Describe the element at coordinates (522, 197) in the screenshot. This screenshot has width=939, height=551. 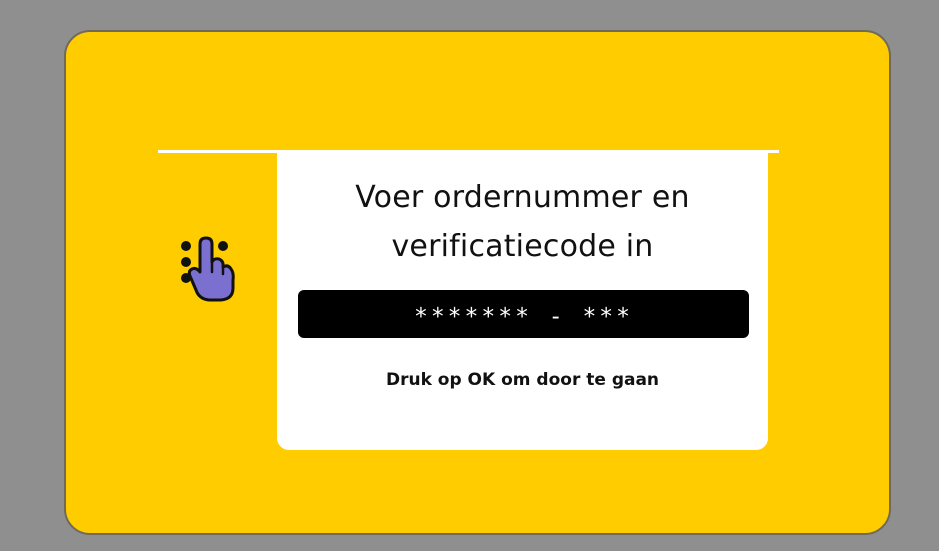
I see `dialog-title-line1: Voer ordernummer en` at that location.